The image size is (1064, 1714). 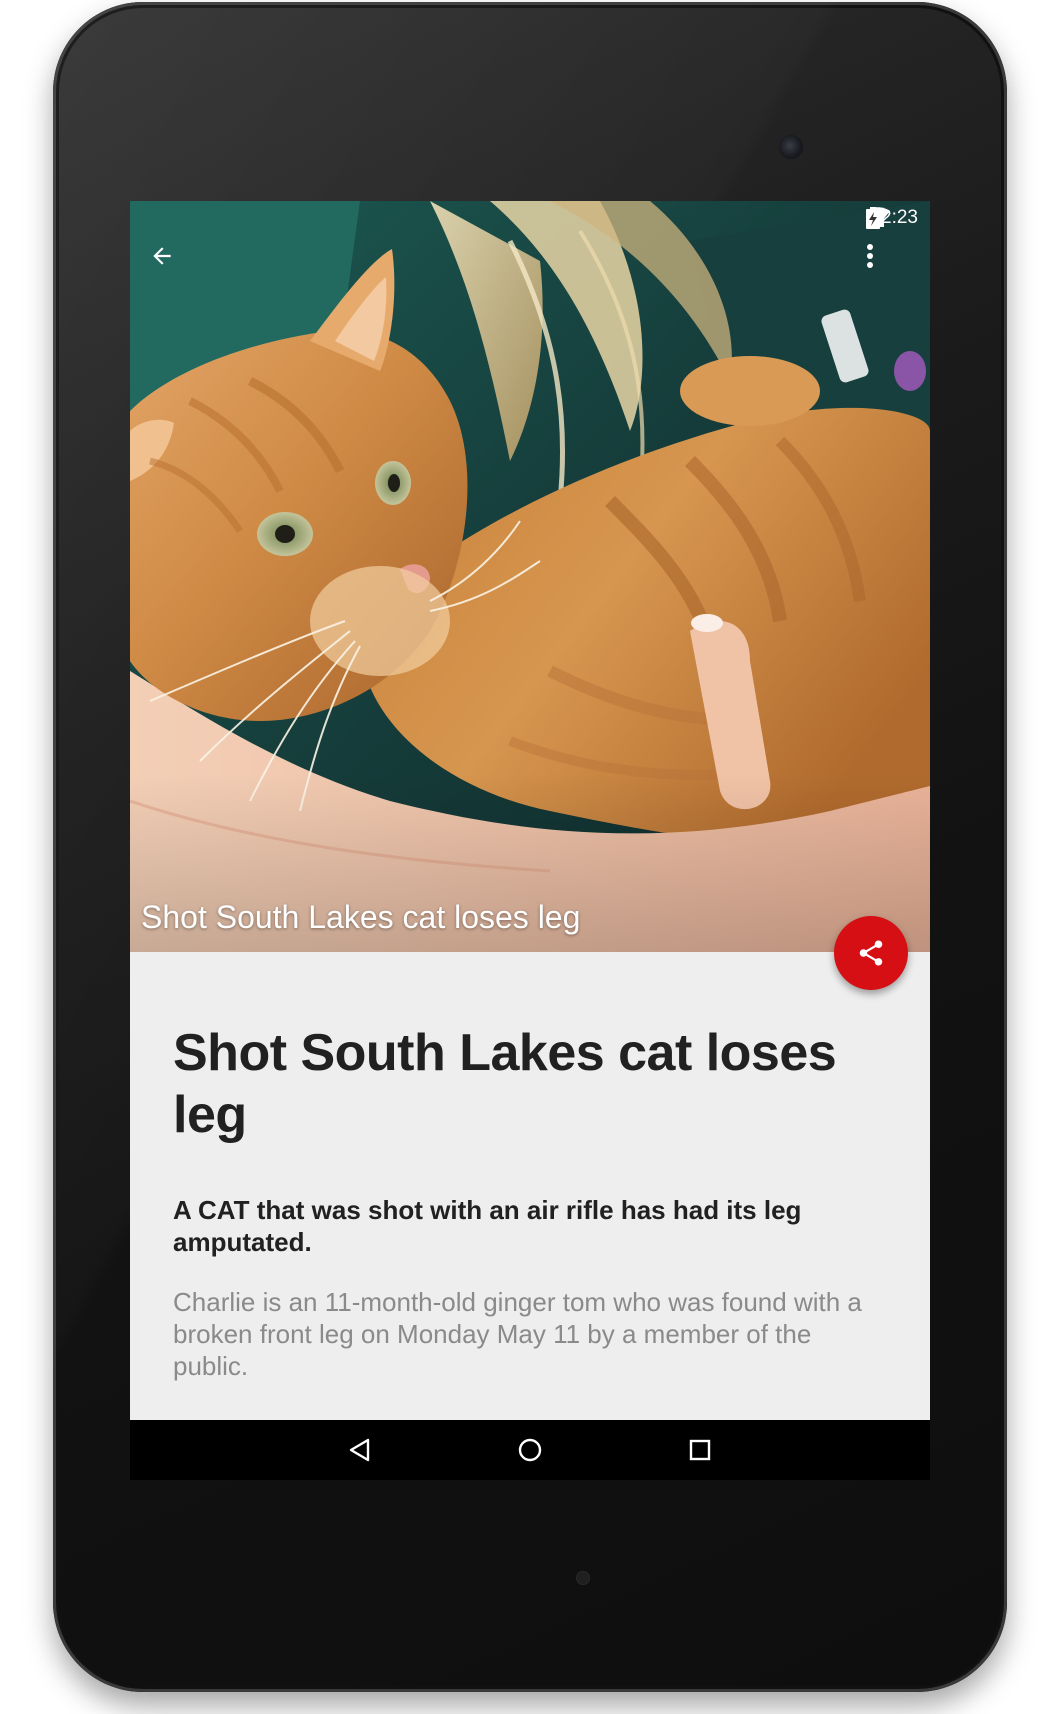 I want to click on nav-home-button, so click(x=530, y=1450).